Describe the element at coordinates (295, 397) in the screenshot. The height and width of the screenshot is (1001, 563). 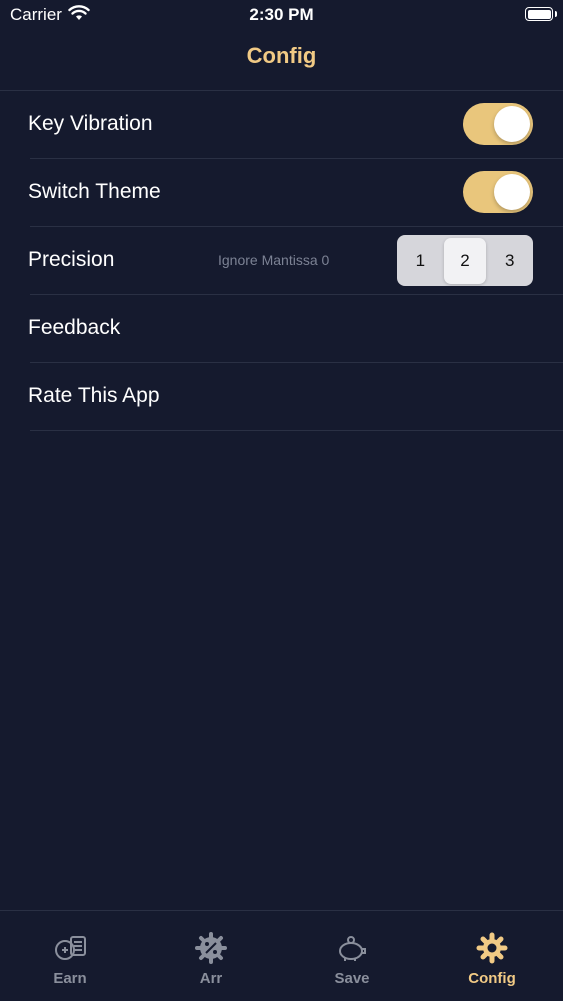
I see `rate-app-row: Rate This App` at that location.